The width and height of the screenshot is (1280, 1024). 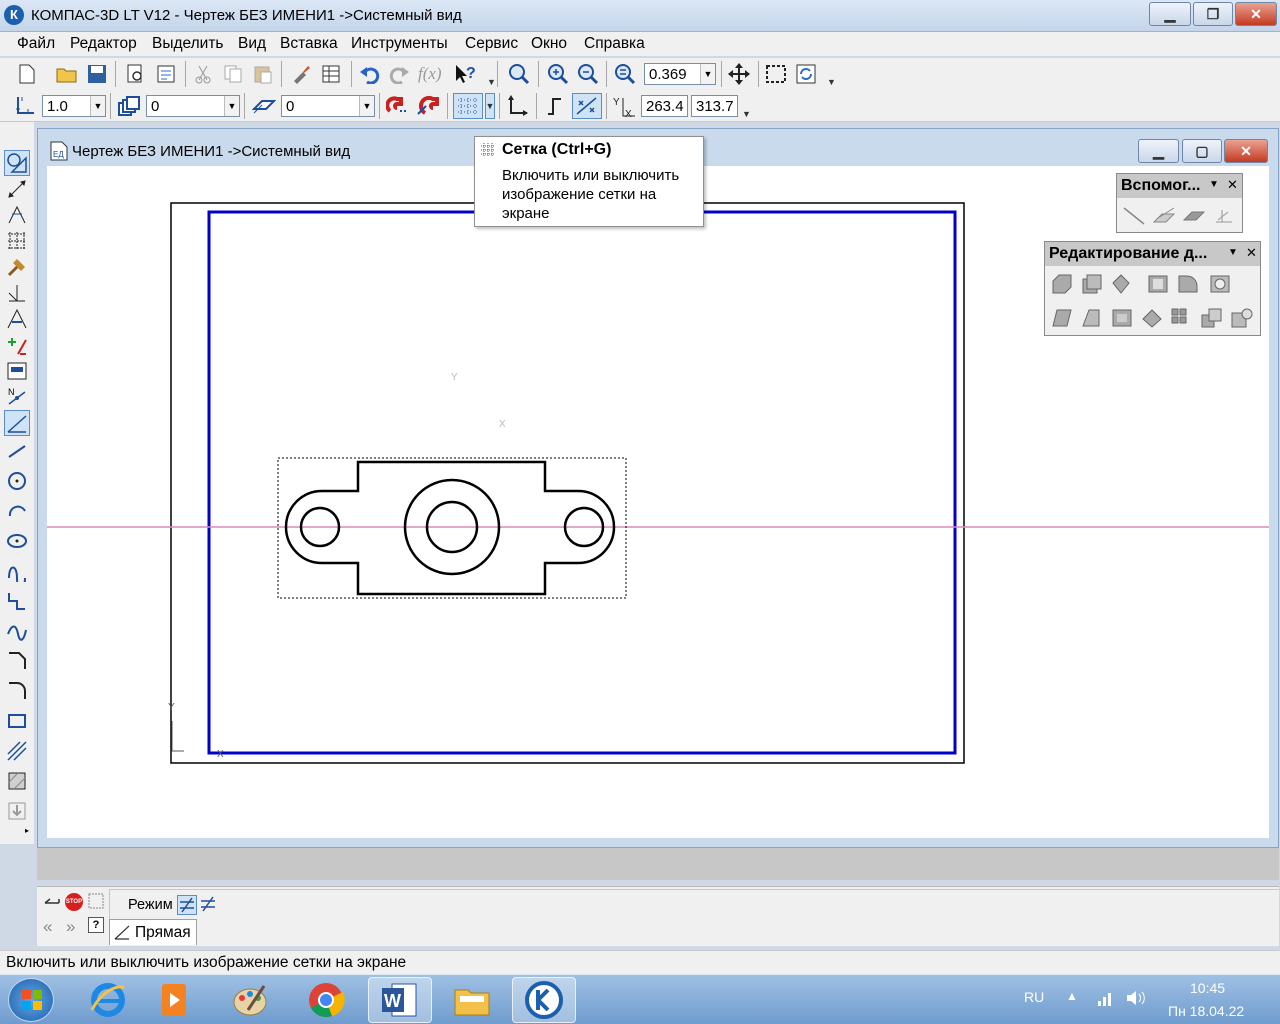 I want to click on pan-move-icon, so click(x=739, y=74).